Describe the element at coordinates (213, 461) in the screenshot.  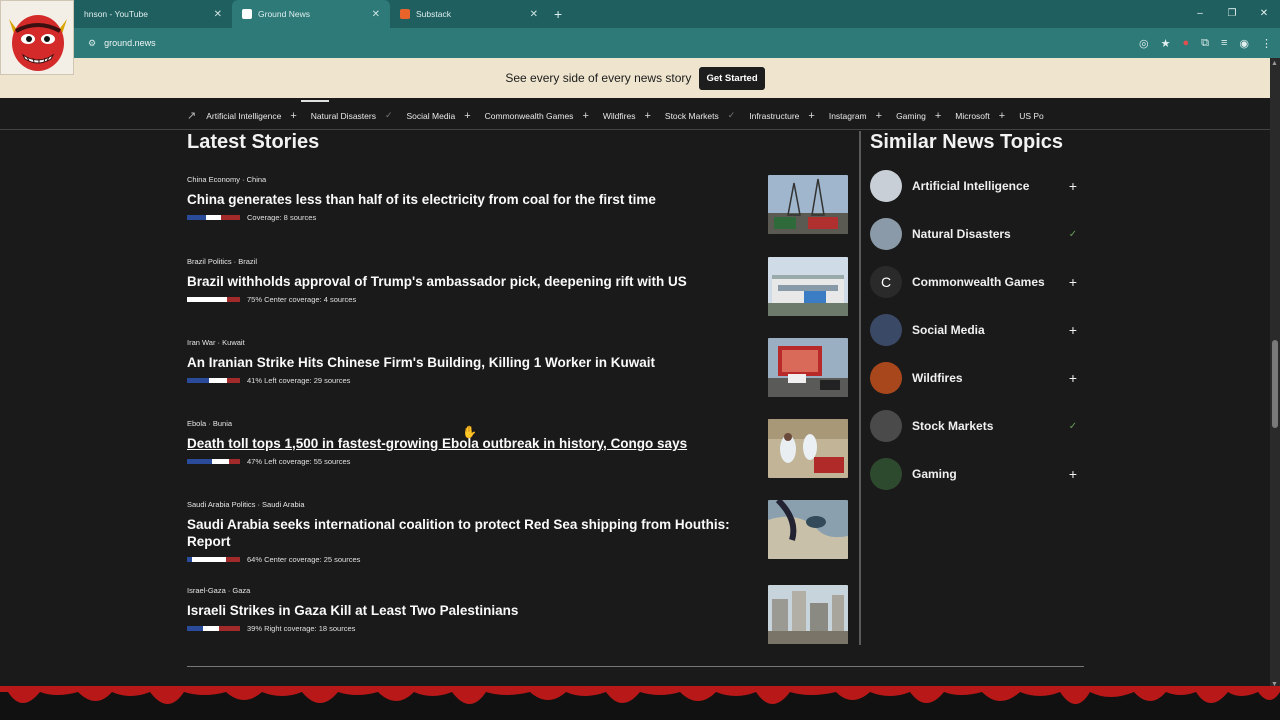
I see `bias-distribution-bar` at that location.